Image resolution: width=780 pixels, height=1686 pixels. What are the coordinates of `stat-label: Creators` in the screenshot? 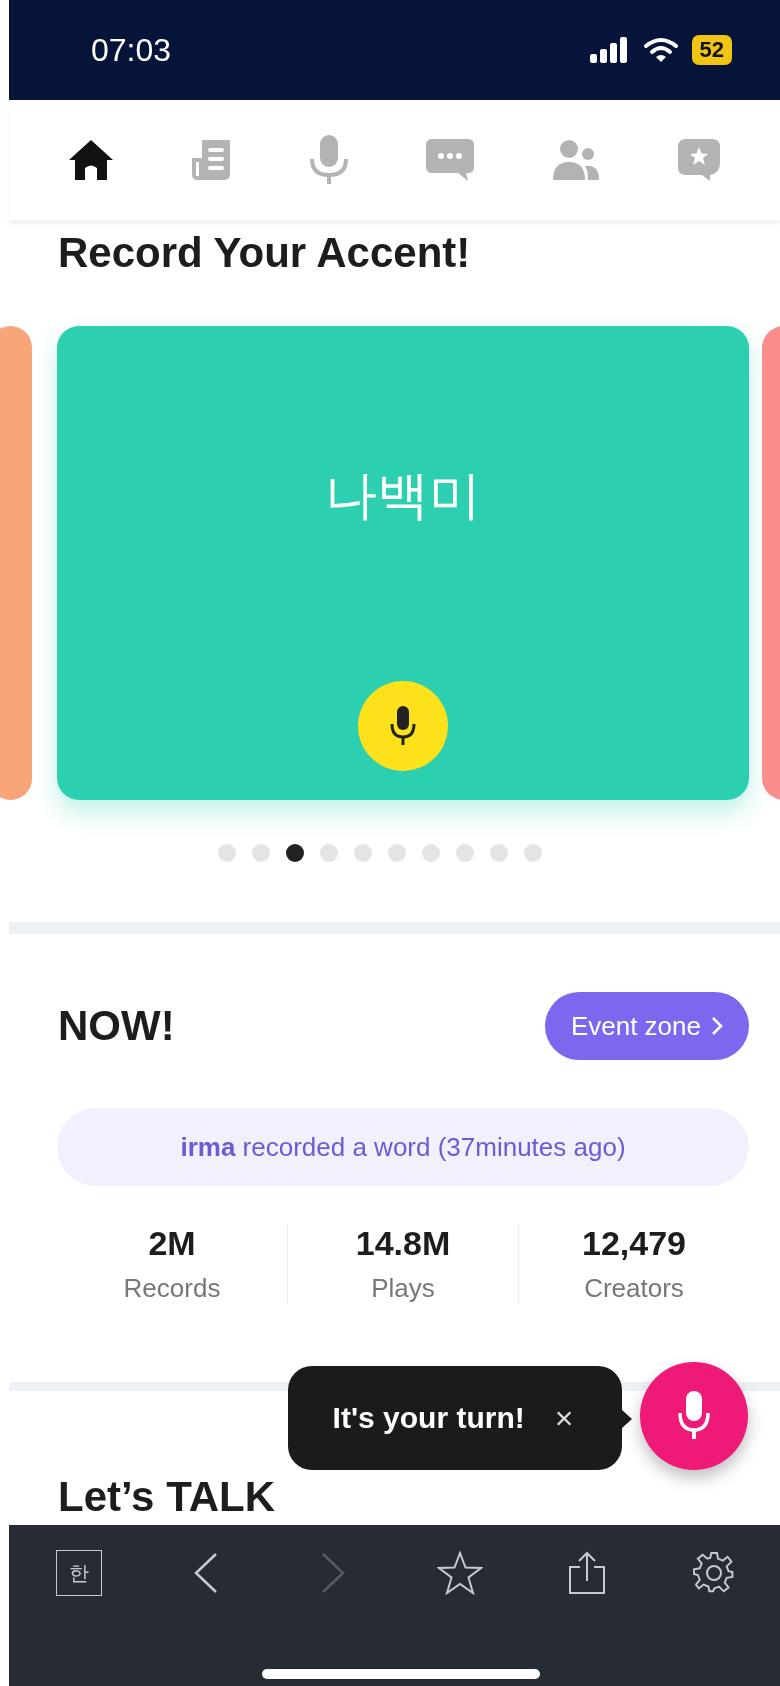 It's located at (634, 1289).